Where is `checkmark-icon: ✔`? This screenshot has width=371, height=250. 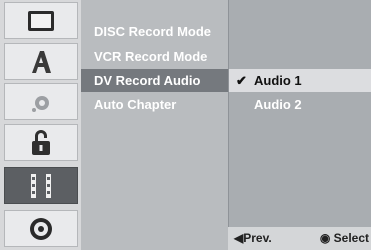 checkmark-icon: ✔ is located at coordinates (241, 80).